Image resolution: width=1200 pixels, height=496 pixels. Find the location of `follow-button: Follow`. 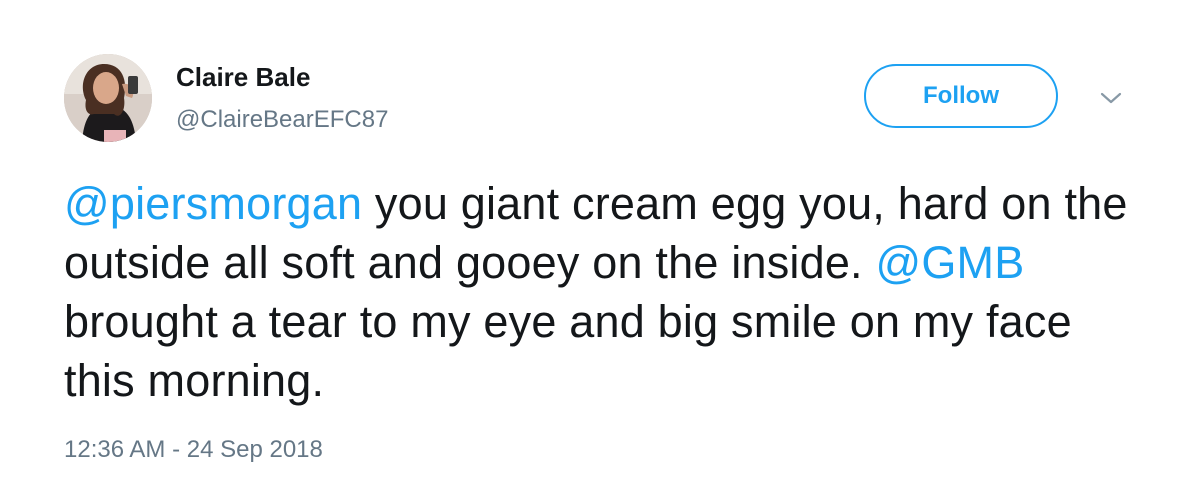

follow-button: Follow is located at coordinates (961, 96).